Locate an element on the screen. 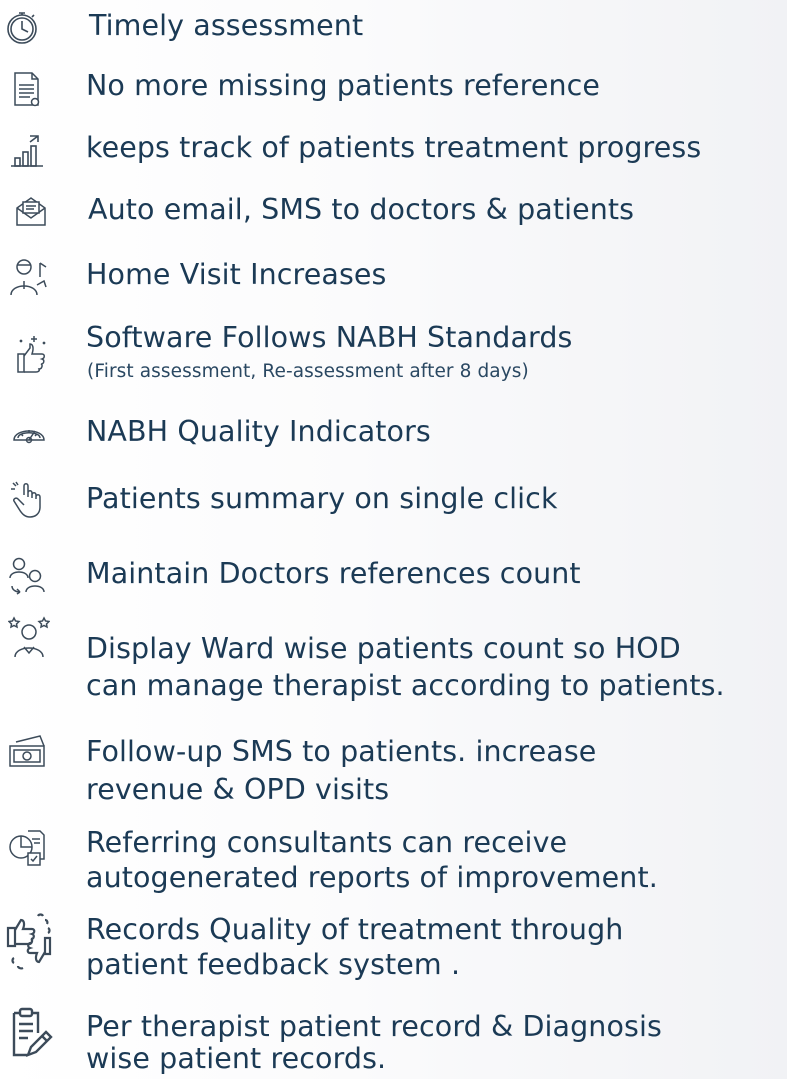 The image size is (787, 1079). bar-chart-growth-icon is located at coordinates (27, 151).